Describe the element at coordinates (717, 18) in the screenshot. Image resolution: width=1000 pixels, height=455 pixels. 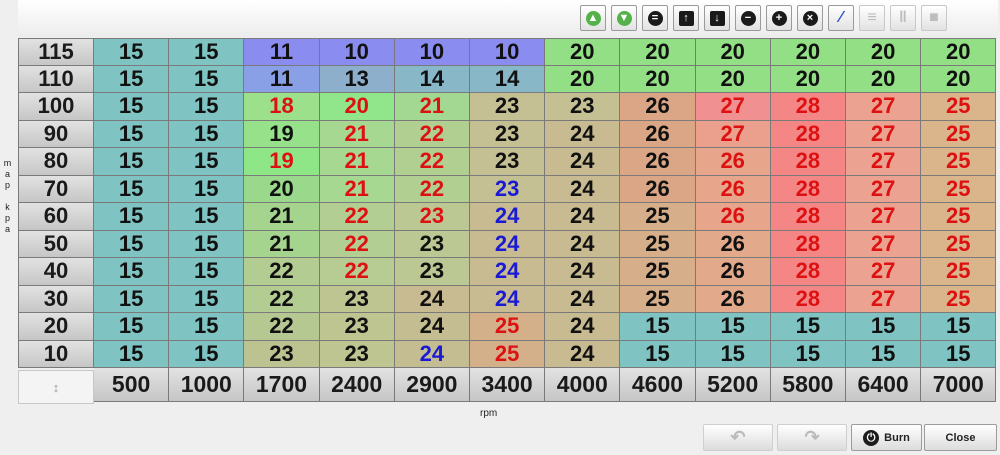
I see `decrease-button: ↓` at that location.